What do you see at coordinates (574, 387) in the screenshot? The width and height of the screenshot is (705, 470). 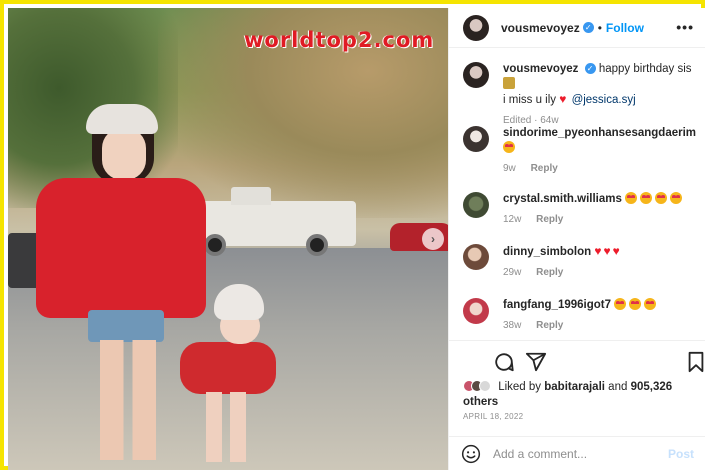 I see `likes-user: babitarajali` at bounding box center [574, 387].